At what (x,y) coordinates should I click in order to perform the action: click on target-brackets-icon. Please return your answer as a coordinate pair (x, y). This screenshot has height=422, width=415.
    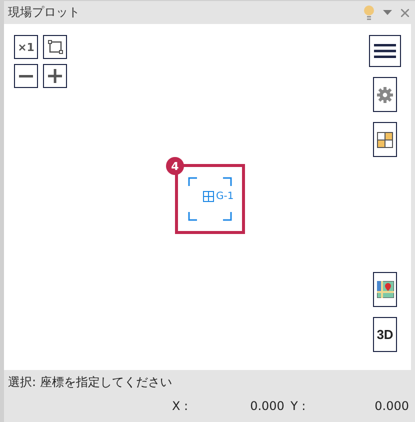
    Looking at the image, I should click on (210, 199).